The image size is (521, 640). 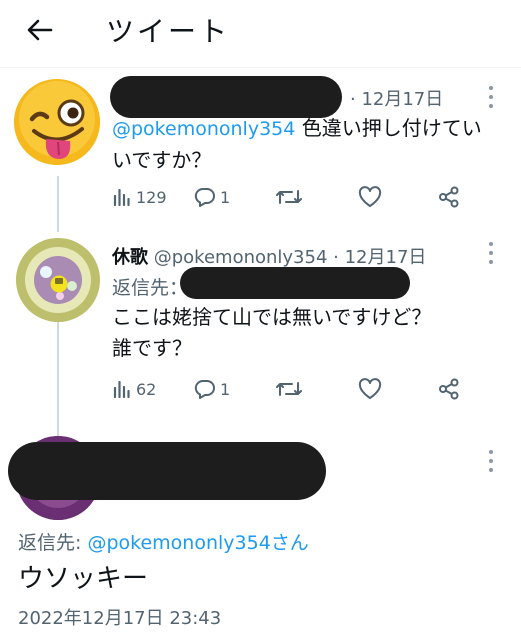 I want to click on back-button, so click(x=40, y=30).